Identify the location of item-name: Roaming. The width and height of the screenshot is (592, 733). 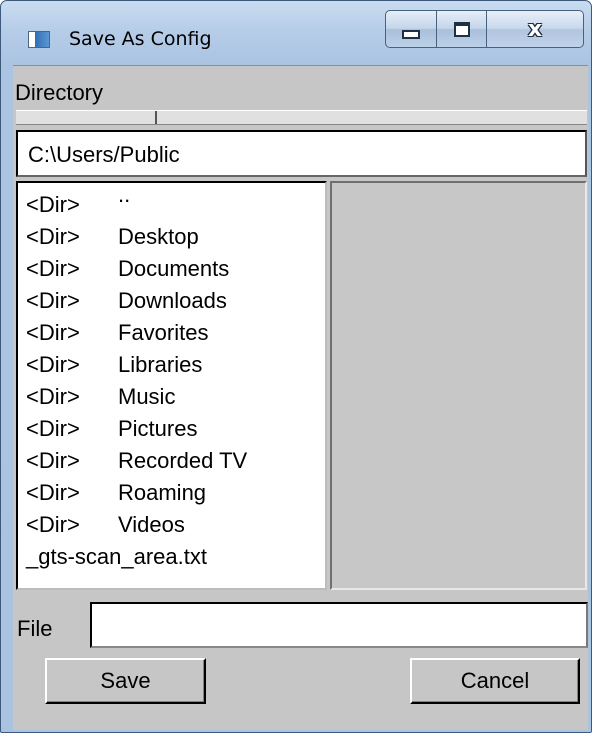
(162, 492).